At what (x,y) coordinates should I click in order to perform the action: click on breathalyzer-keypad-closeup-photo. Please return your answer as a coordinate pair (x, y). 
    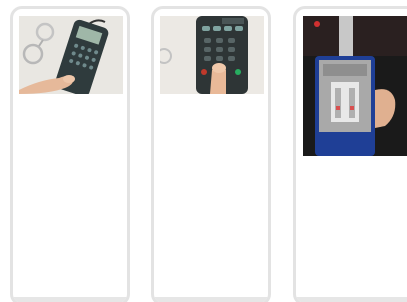
    Looking at the image, I should click on (212, 55).